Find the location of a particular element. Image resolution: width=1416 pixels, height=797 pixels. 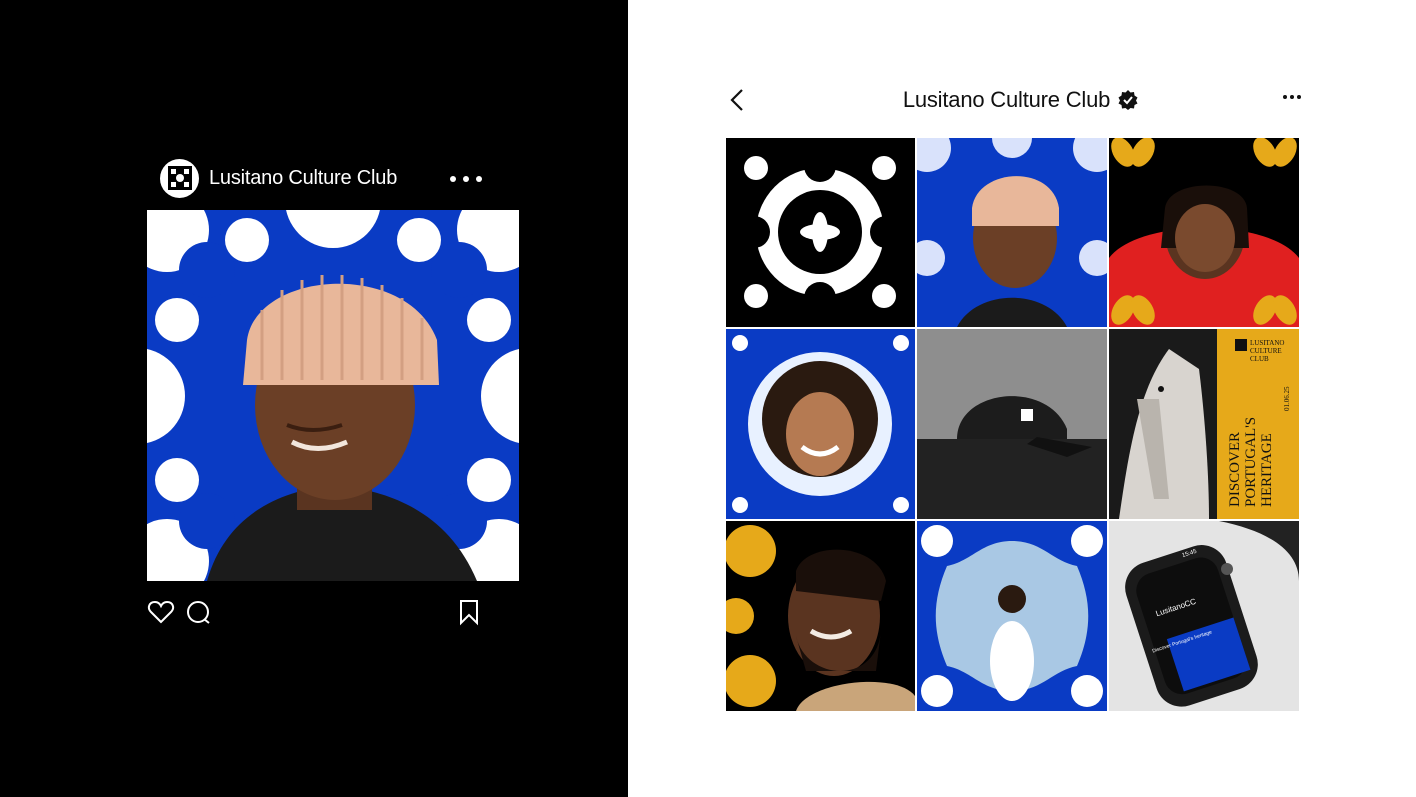

lusitano-logo-icon is located at coordinates (179, 178).